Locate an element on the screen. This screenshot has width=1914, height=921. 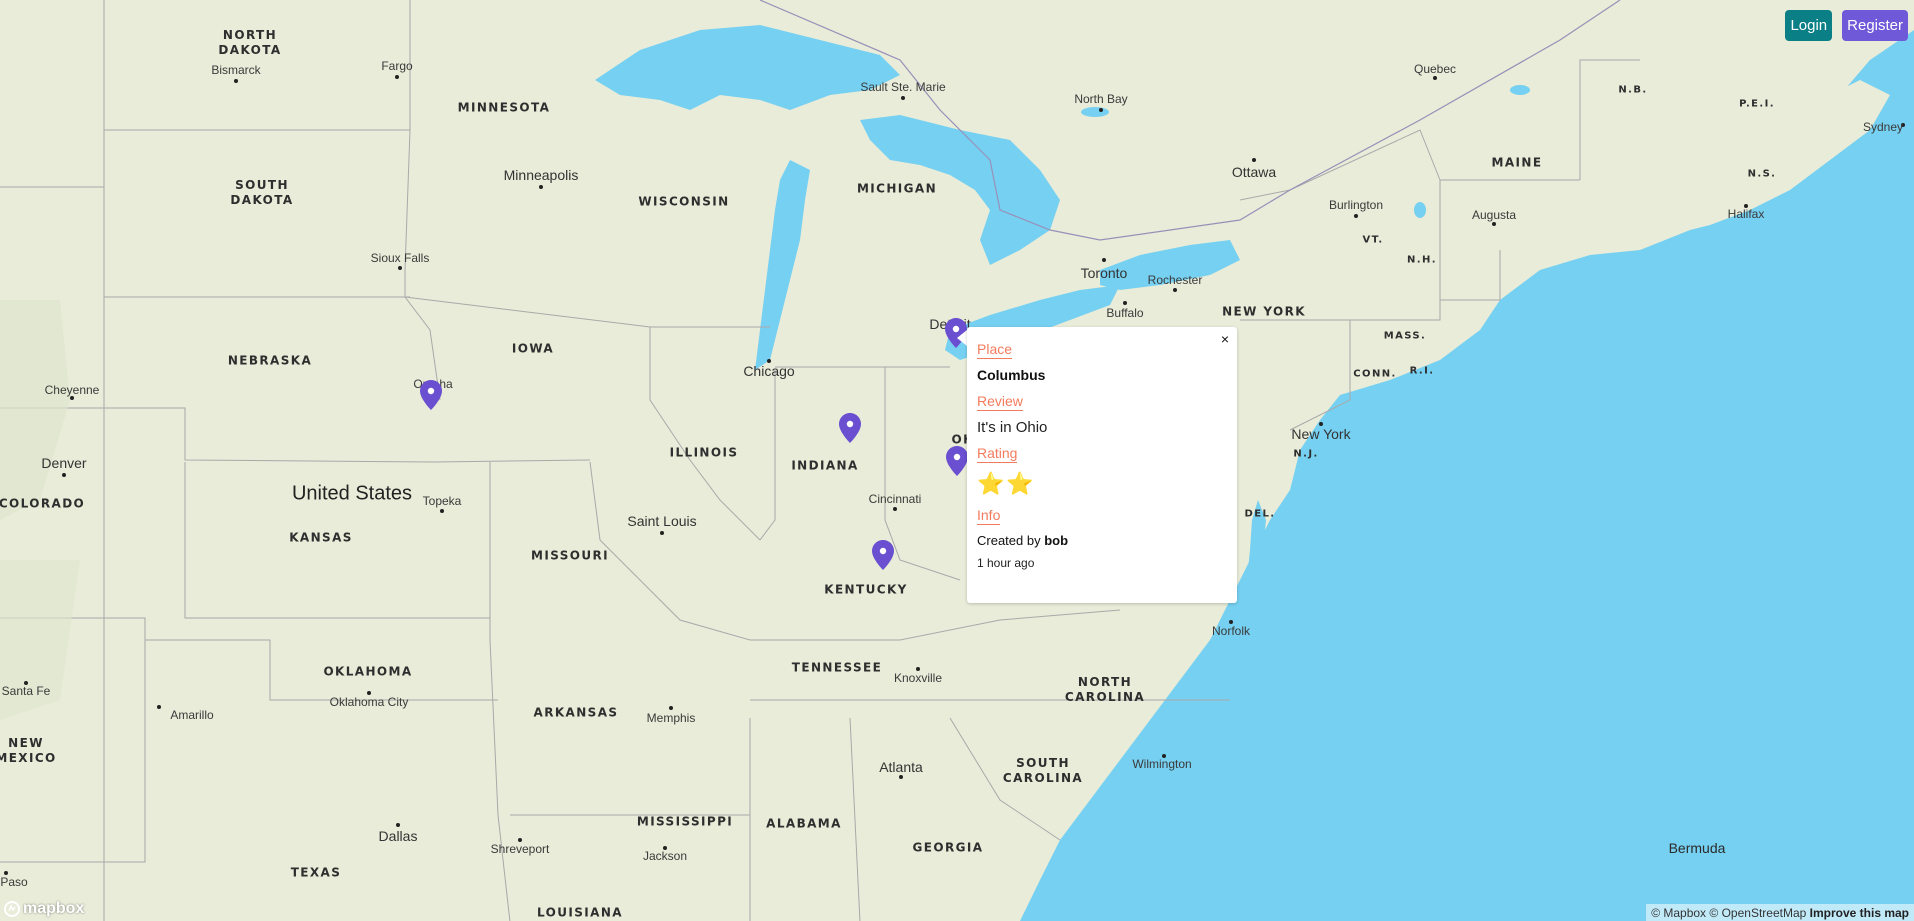
rating-heading: Rating is located at coordinates (997, 454).